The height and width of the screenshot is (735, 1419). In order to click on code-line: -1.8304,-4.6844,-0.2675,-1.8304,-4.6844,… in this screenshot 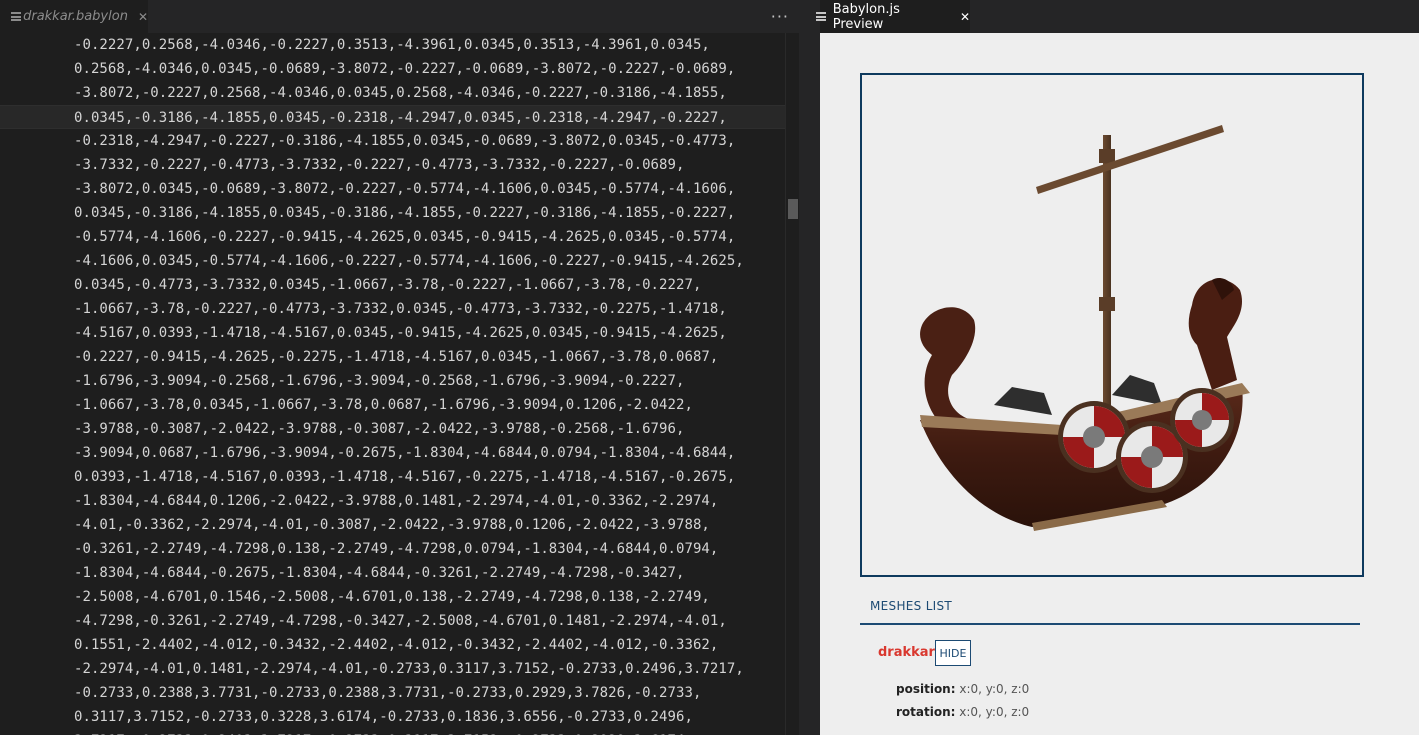, I will do `click(392, 573)`.